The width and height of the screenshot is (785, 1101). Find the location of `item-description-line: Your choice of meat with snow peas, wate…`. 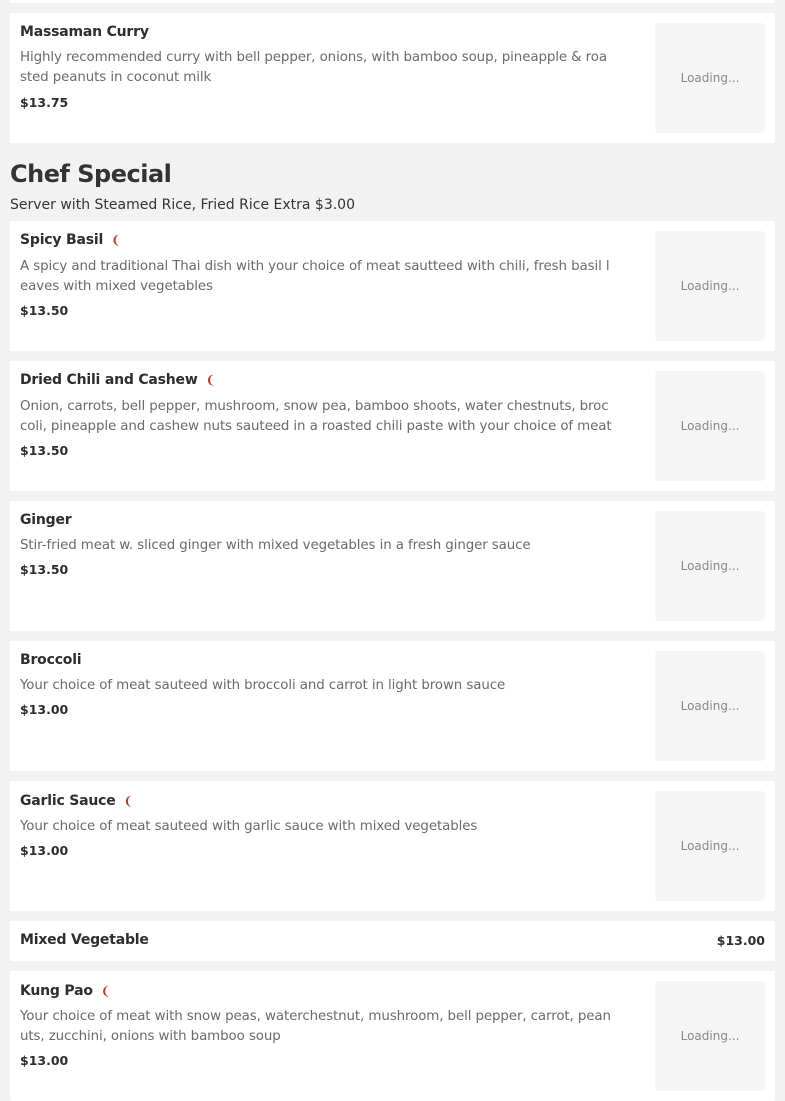

item-description-line: Your choice of meat with snow peas, wate… is located at coordinates (315, 1016).